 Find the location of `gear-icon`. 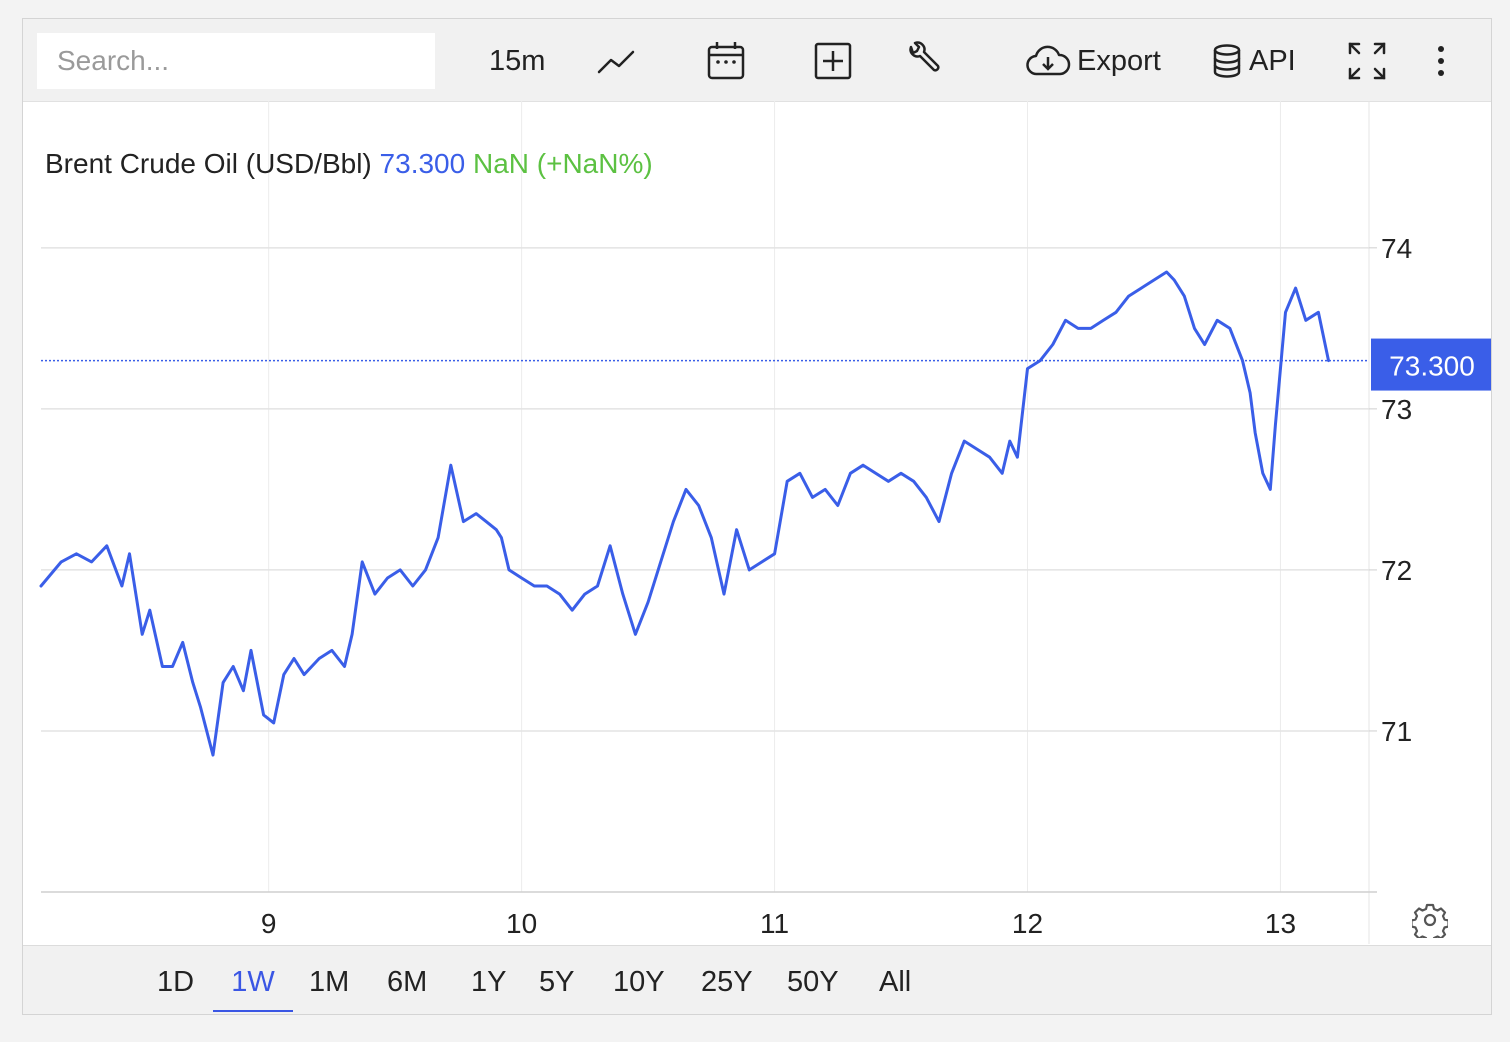

gear-icon is located at coordinates (1430, 923).